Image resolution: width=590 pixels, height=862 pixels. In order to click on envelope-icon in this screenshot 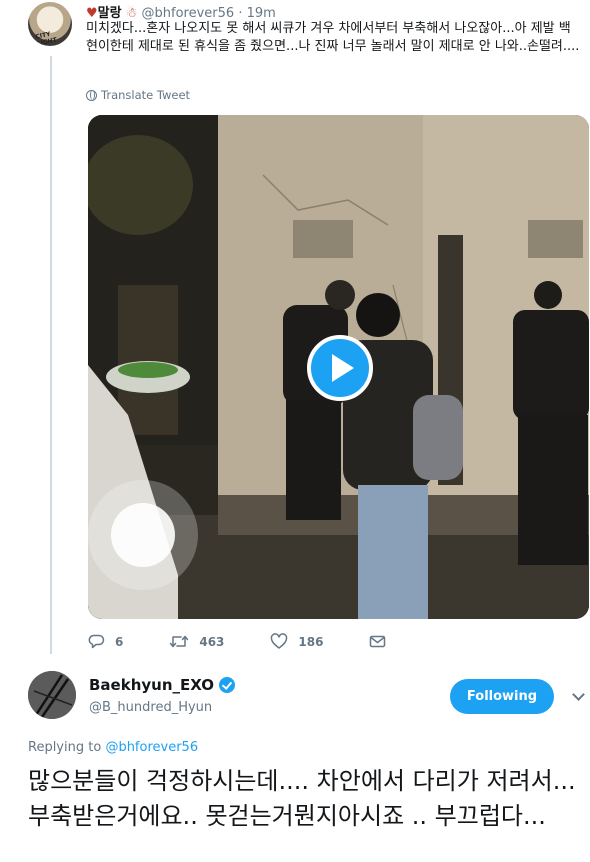, I will do `click(378, 641)`.